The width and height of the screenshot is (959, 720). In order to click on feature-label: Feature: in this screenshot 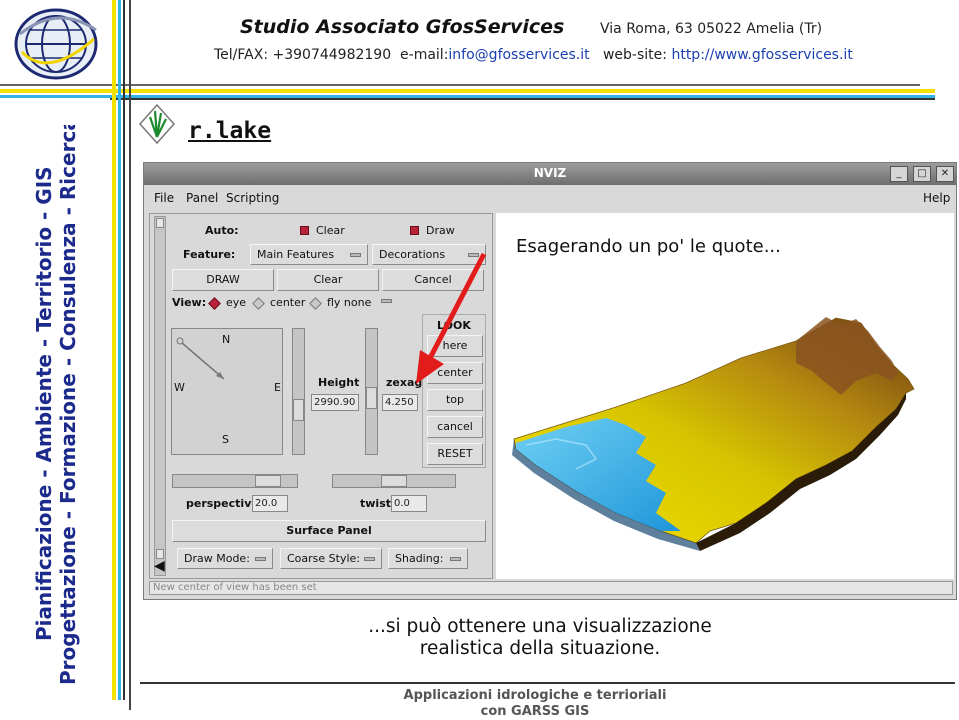, I will do `click(209, 254)`.